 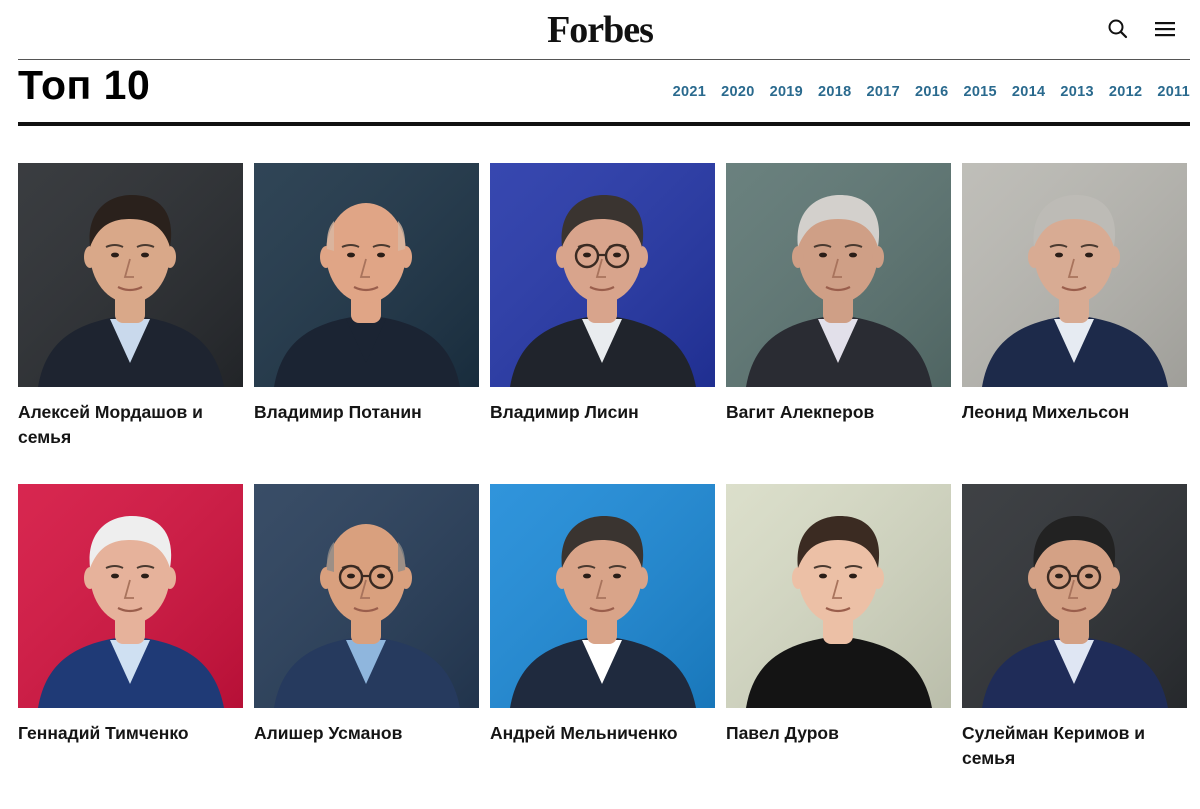 I want to click on person-card: Геннадий Тимченко, so click(x=130, y=644).